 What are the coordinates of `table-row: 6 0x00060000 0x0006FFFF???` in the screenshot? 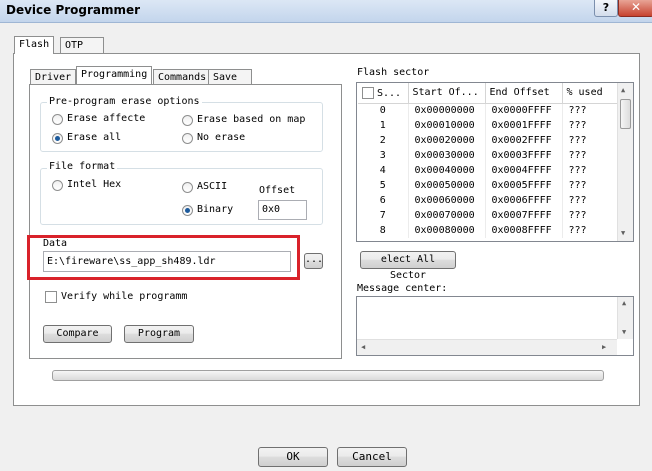 It's located at (488, 200).